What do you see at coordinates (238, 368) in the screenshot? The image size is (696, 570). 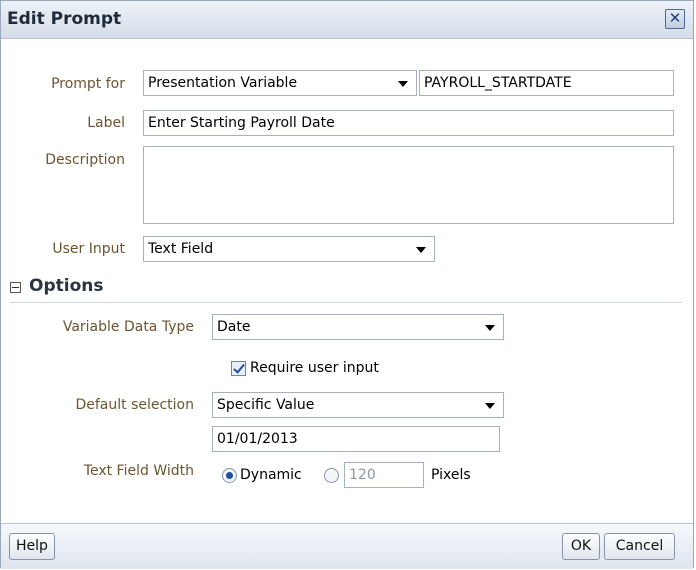 I see `require-user-input-checkbox` at bounding box center [238, 368].